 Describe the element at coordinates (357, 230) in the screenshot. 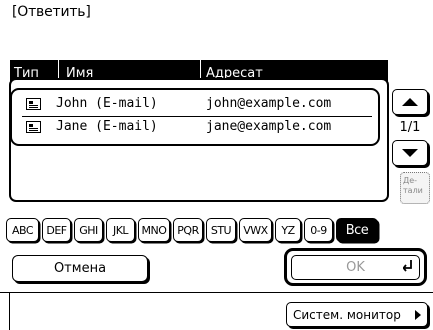

I see `index-key-all: Все` at that location.